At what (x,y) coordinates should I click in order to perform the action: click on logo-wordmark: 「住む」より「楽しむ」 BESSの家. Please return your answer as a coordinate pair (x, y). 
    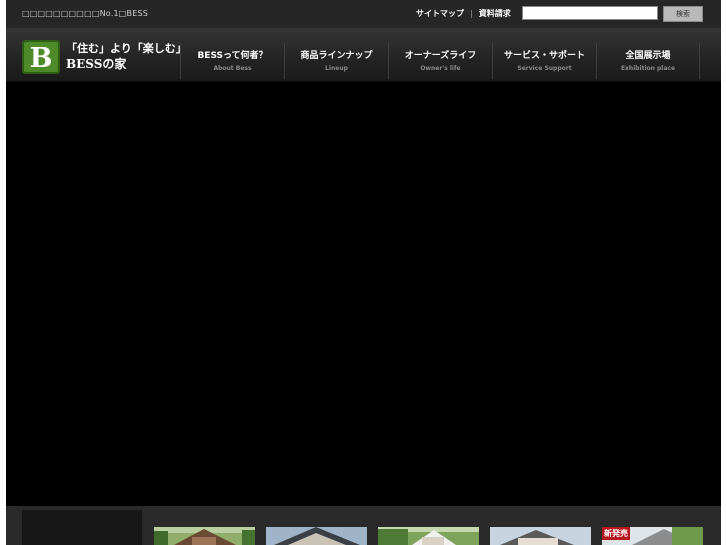
    Looking at the image, I should click on (126, 57).